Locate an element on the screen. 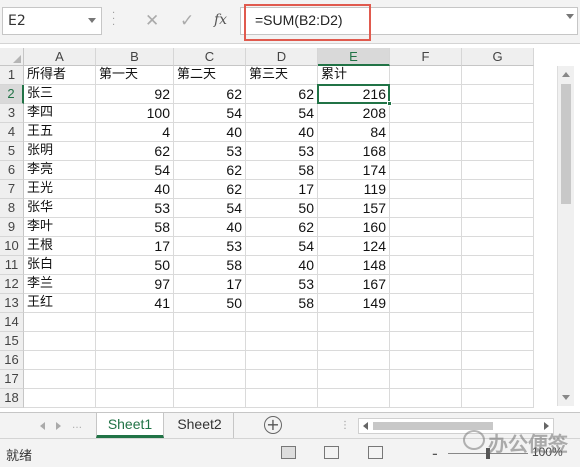 This screenshot has height=467, width=580. cell-e17 is located at coordinates (354, 379).